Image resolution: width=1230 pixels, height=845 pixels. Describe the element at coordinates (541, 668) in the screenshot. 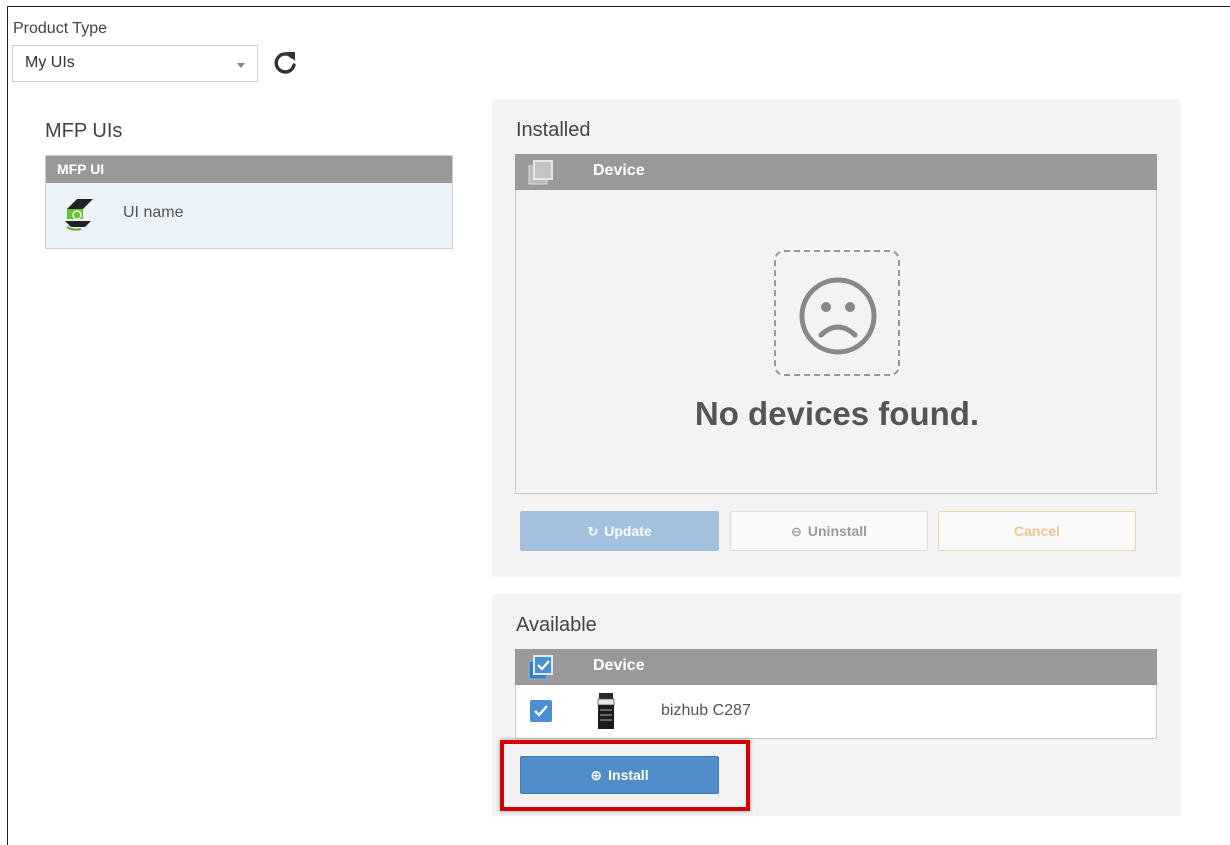

I see `select-all-checked-checkbox` at that location.